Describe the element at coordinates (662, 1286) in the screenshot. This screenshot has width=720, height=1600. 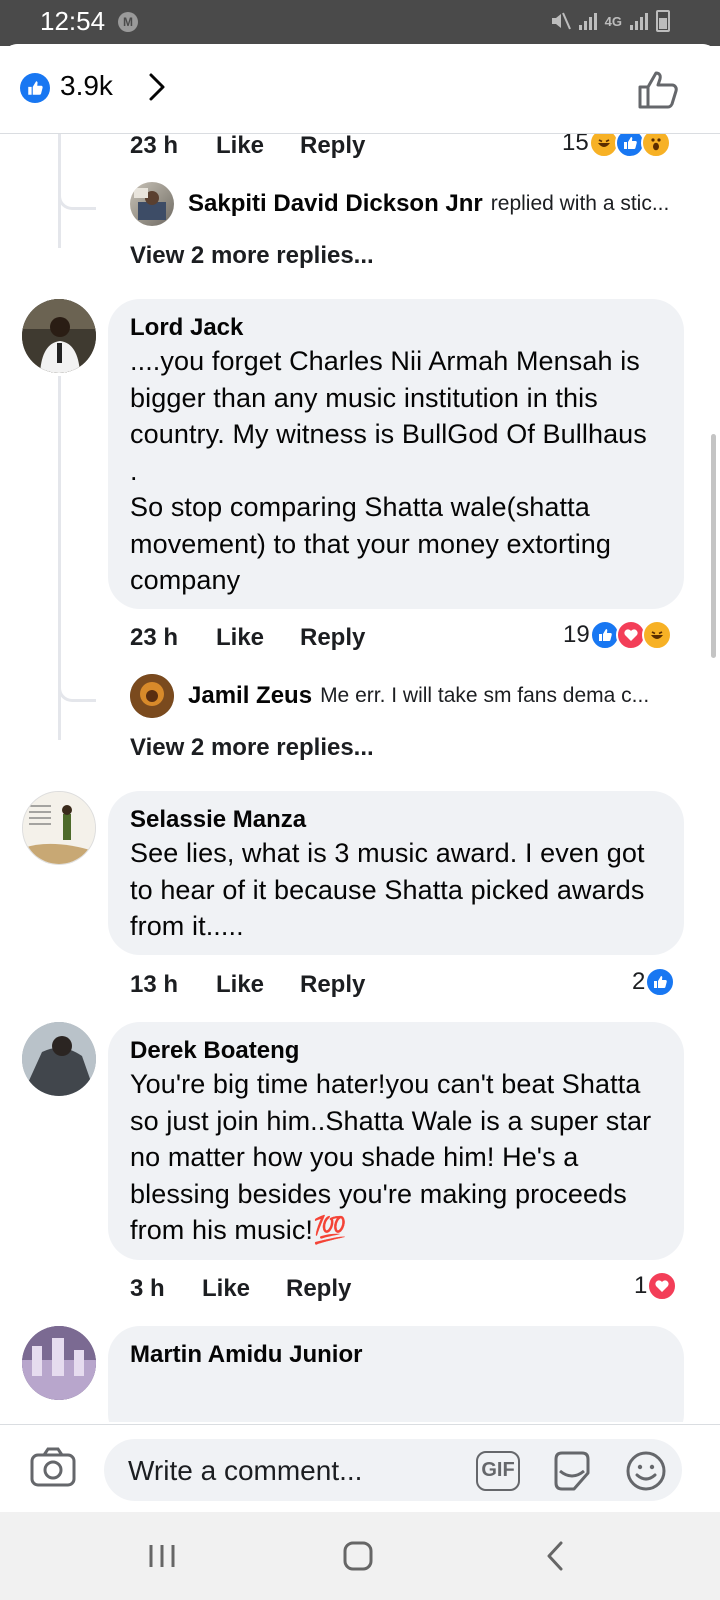
I see `love-reaction-icon` at that location.